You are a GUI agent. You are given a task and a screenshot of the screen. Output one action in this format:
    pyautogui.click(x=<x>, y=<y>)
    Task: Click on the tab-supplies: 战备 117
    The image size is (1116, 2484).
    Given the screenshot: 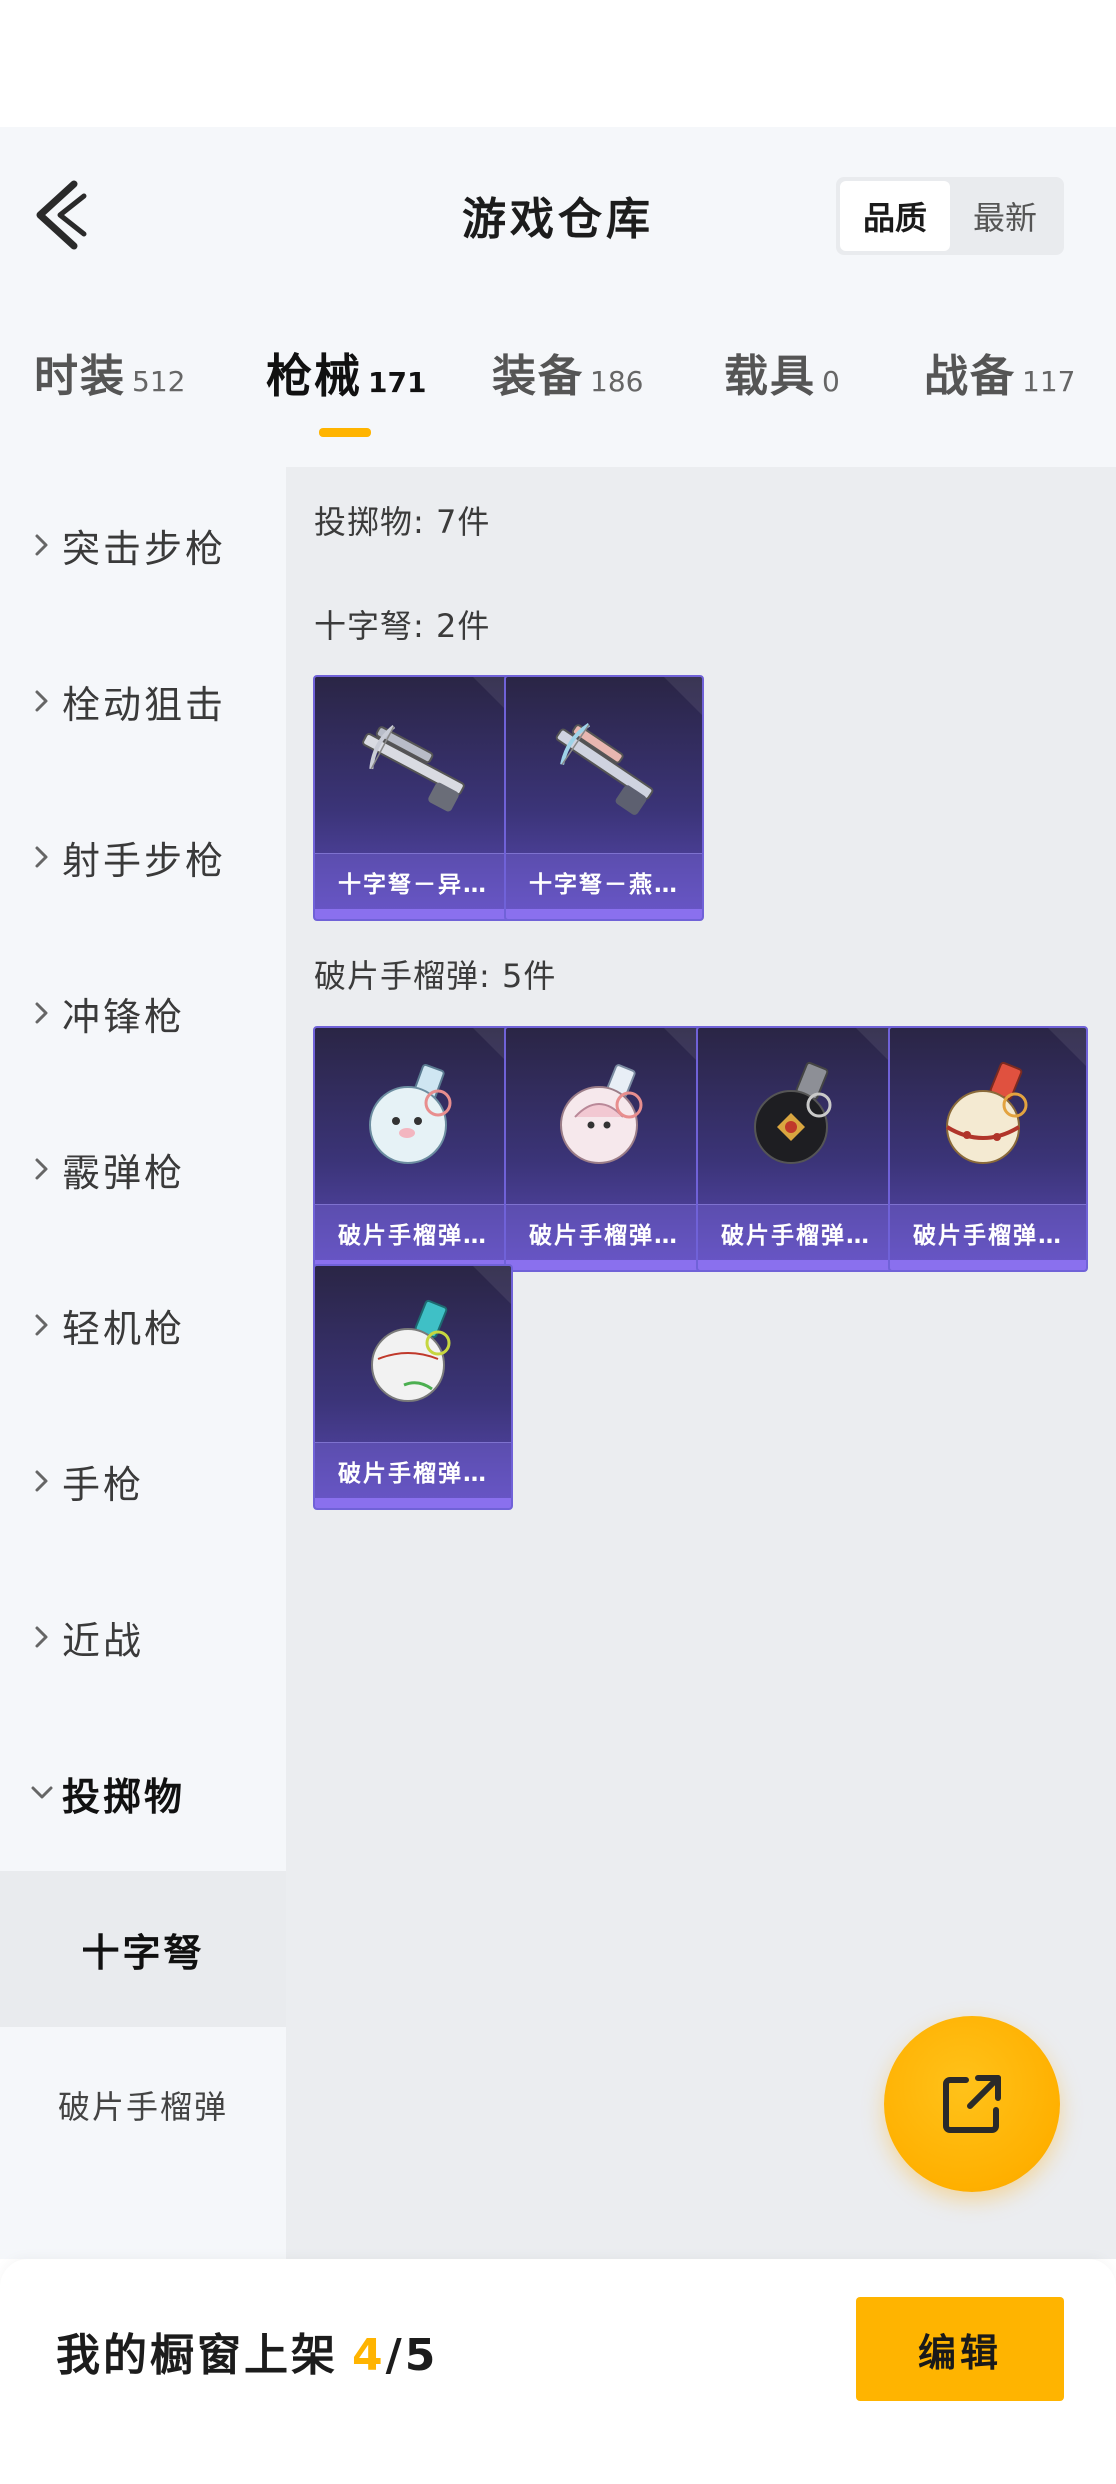 What is the action you would take?
    pyautogui.click(x=999, y=390)
    